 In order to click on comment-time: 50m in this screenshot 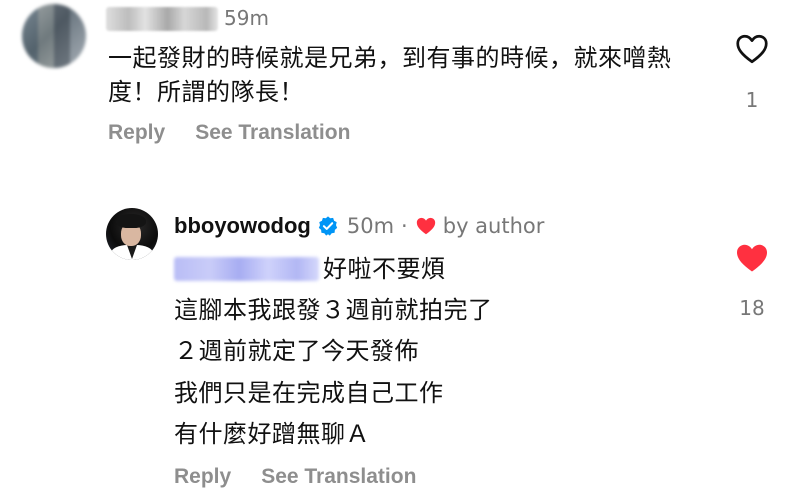, I will do `click(370, 226)`.